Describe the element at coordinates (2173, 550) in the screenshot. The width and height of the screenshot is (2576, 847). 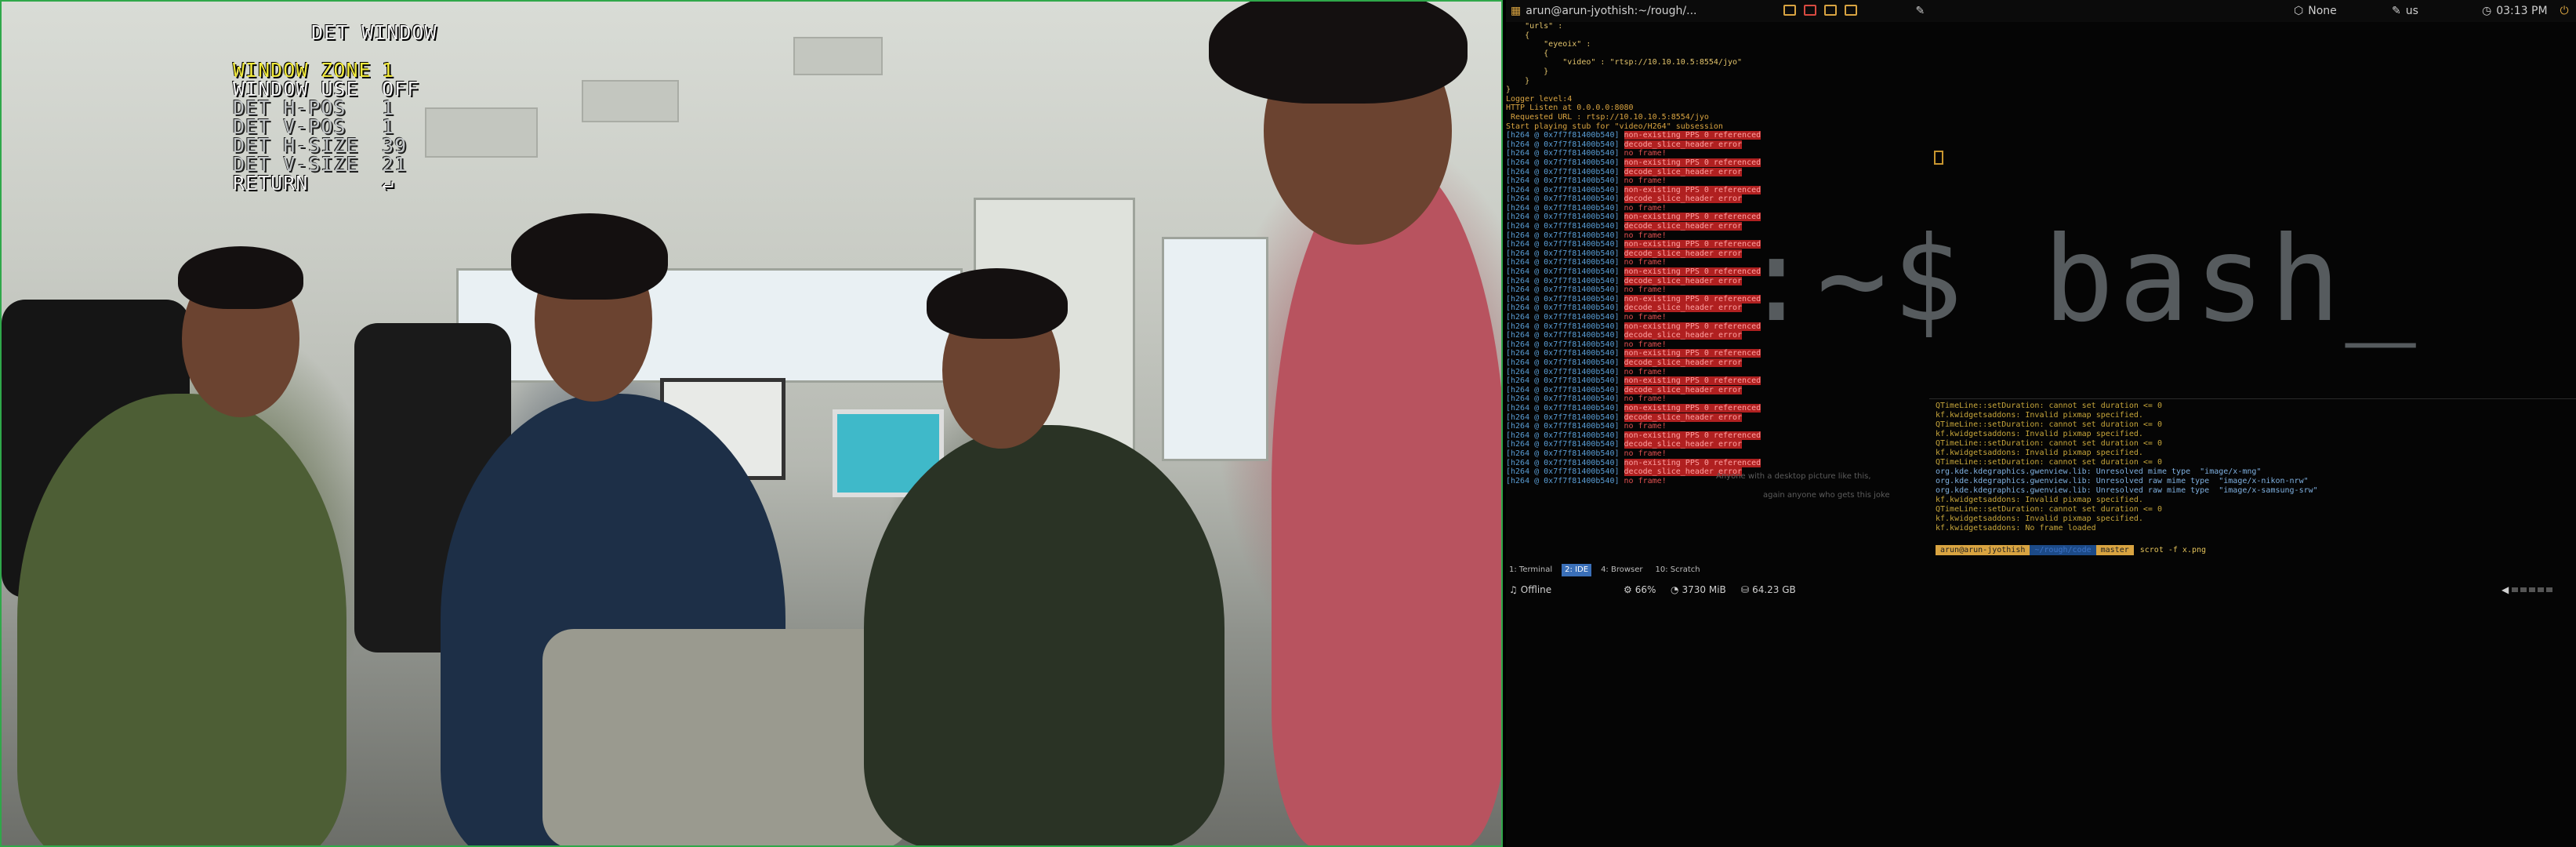
I see `prompt-command: scrot -f x.png` at that location.